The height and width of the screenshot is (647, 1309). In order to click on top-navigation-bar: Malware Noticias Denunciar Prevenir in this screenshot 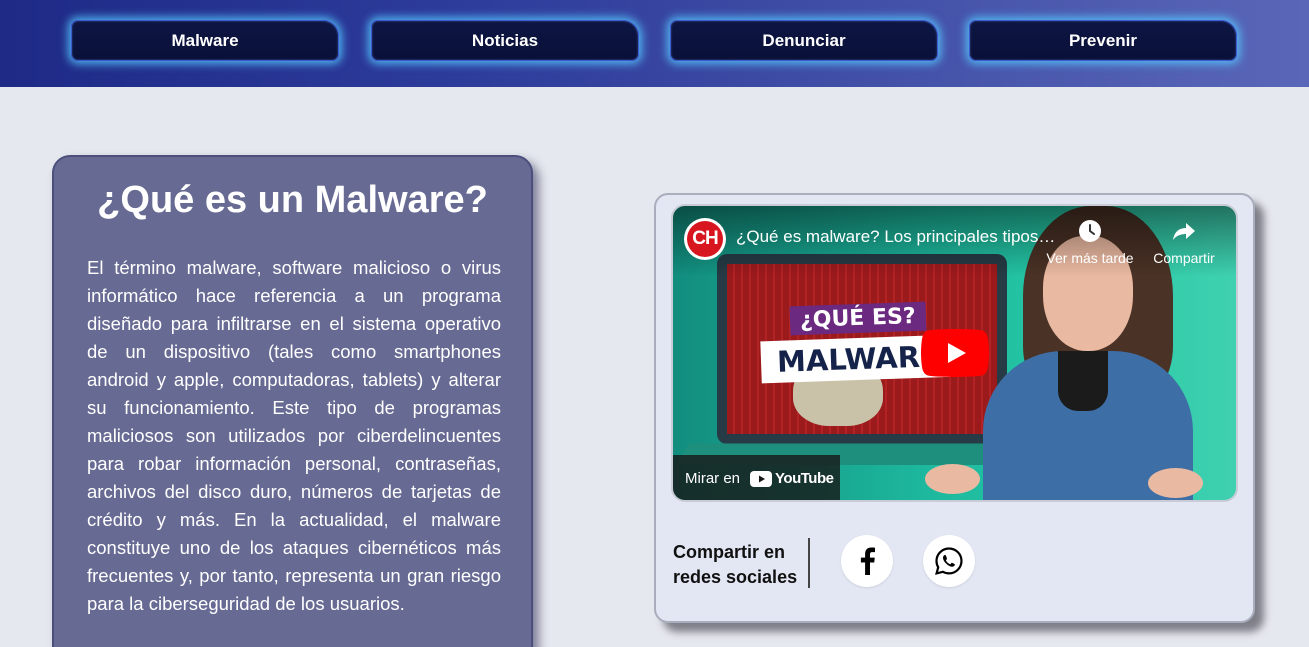, I will do `click(654, 43)`.